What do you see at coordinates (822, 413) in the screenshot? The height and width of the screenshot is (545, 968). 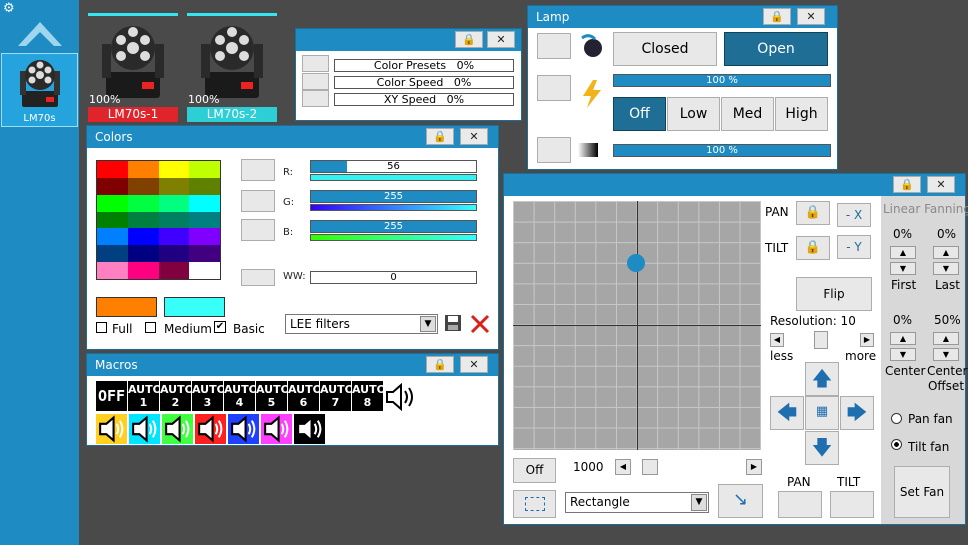 I see `center-icon: ▦` at bounding box center [822, 413].